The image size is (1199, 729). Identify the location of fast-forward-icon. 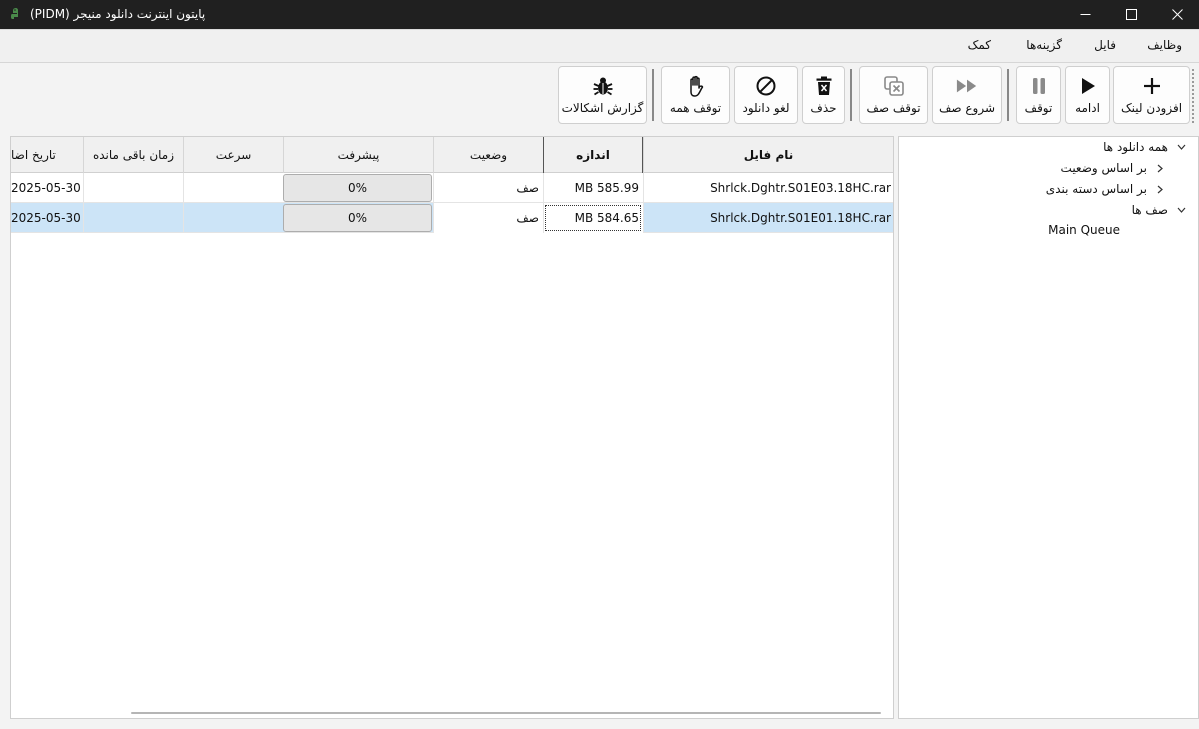
(967, 86).